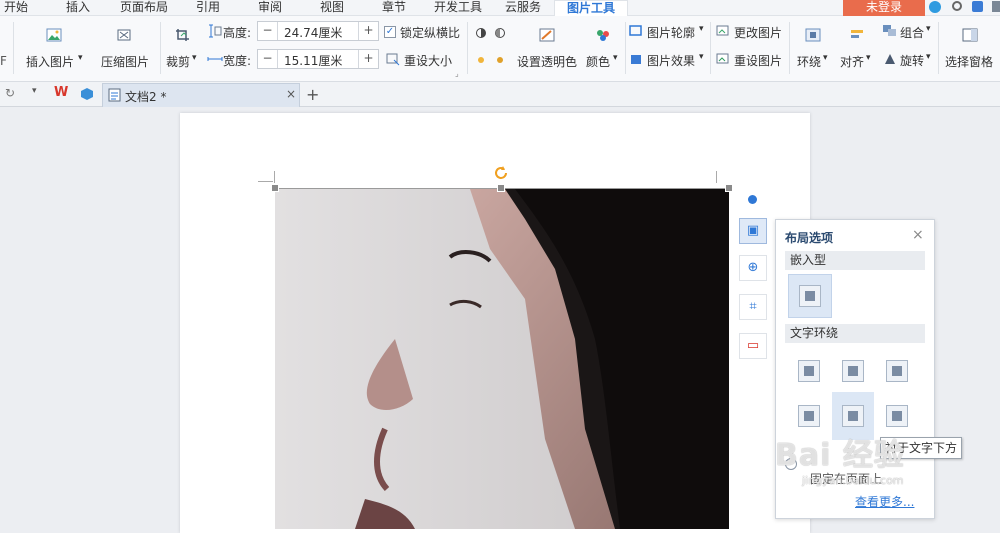 This screenshot has height=533, width=1000. What do you see at coordinates (970, 35) in the screenshot?
I see `selection-pane-icon` at bounding box center [970, 35].